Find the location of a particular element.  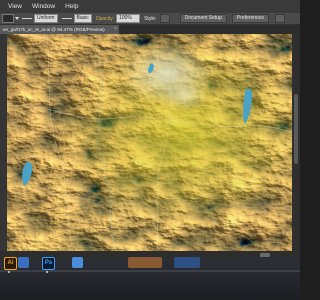

dock-shelf is located at coordinates (150, 271).